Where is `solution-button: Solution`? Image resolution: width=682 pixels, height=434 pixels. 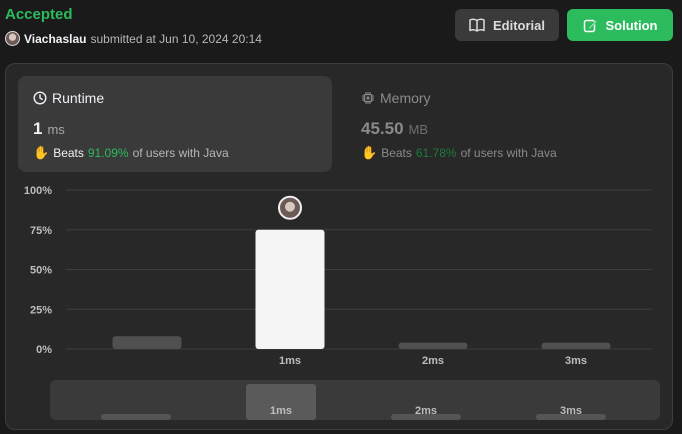
solution-button: Solution is located at coordinates (620, 25).